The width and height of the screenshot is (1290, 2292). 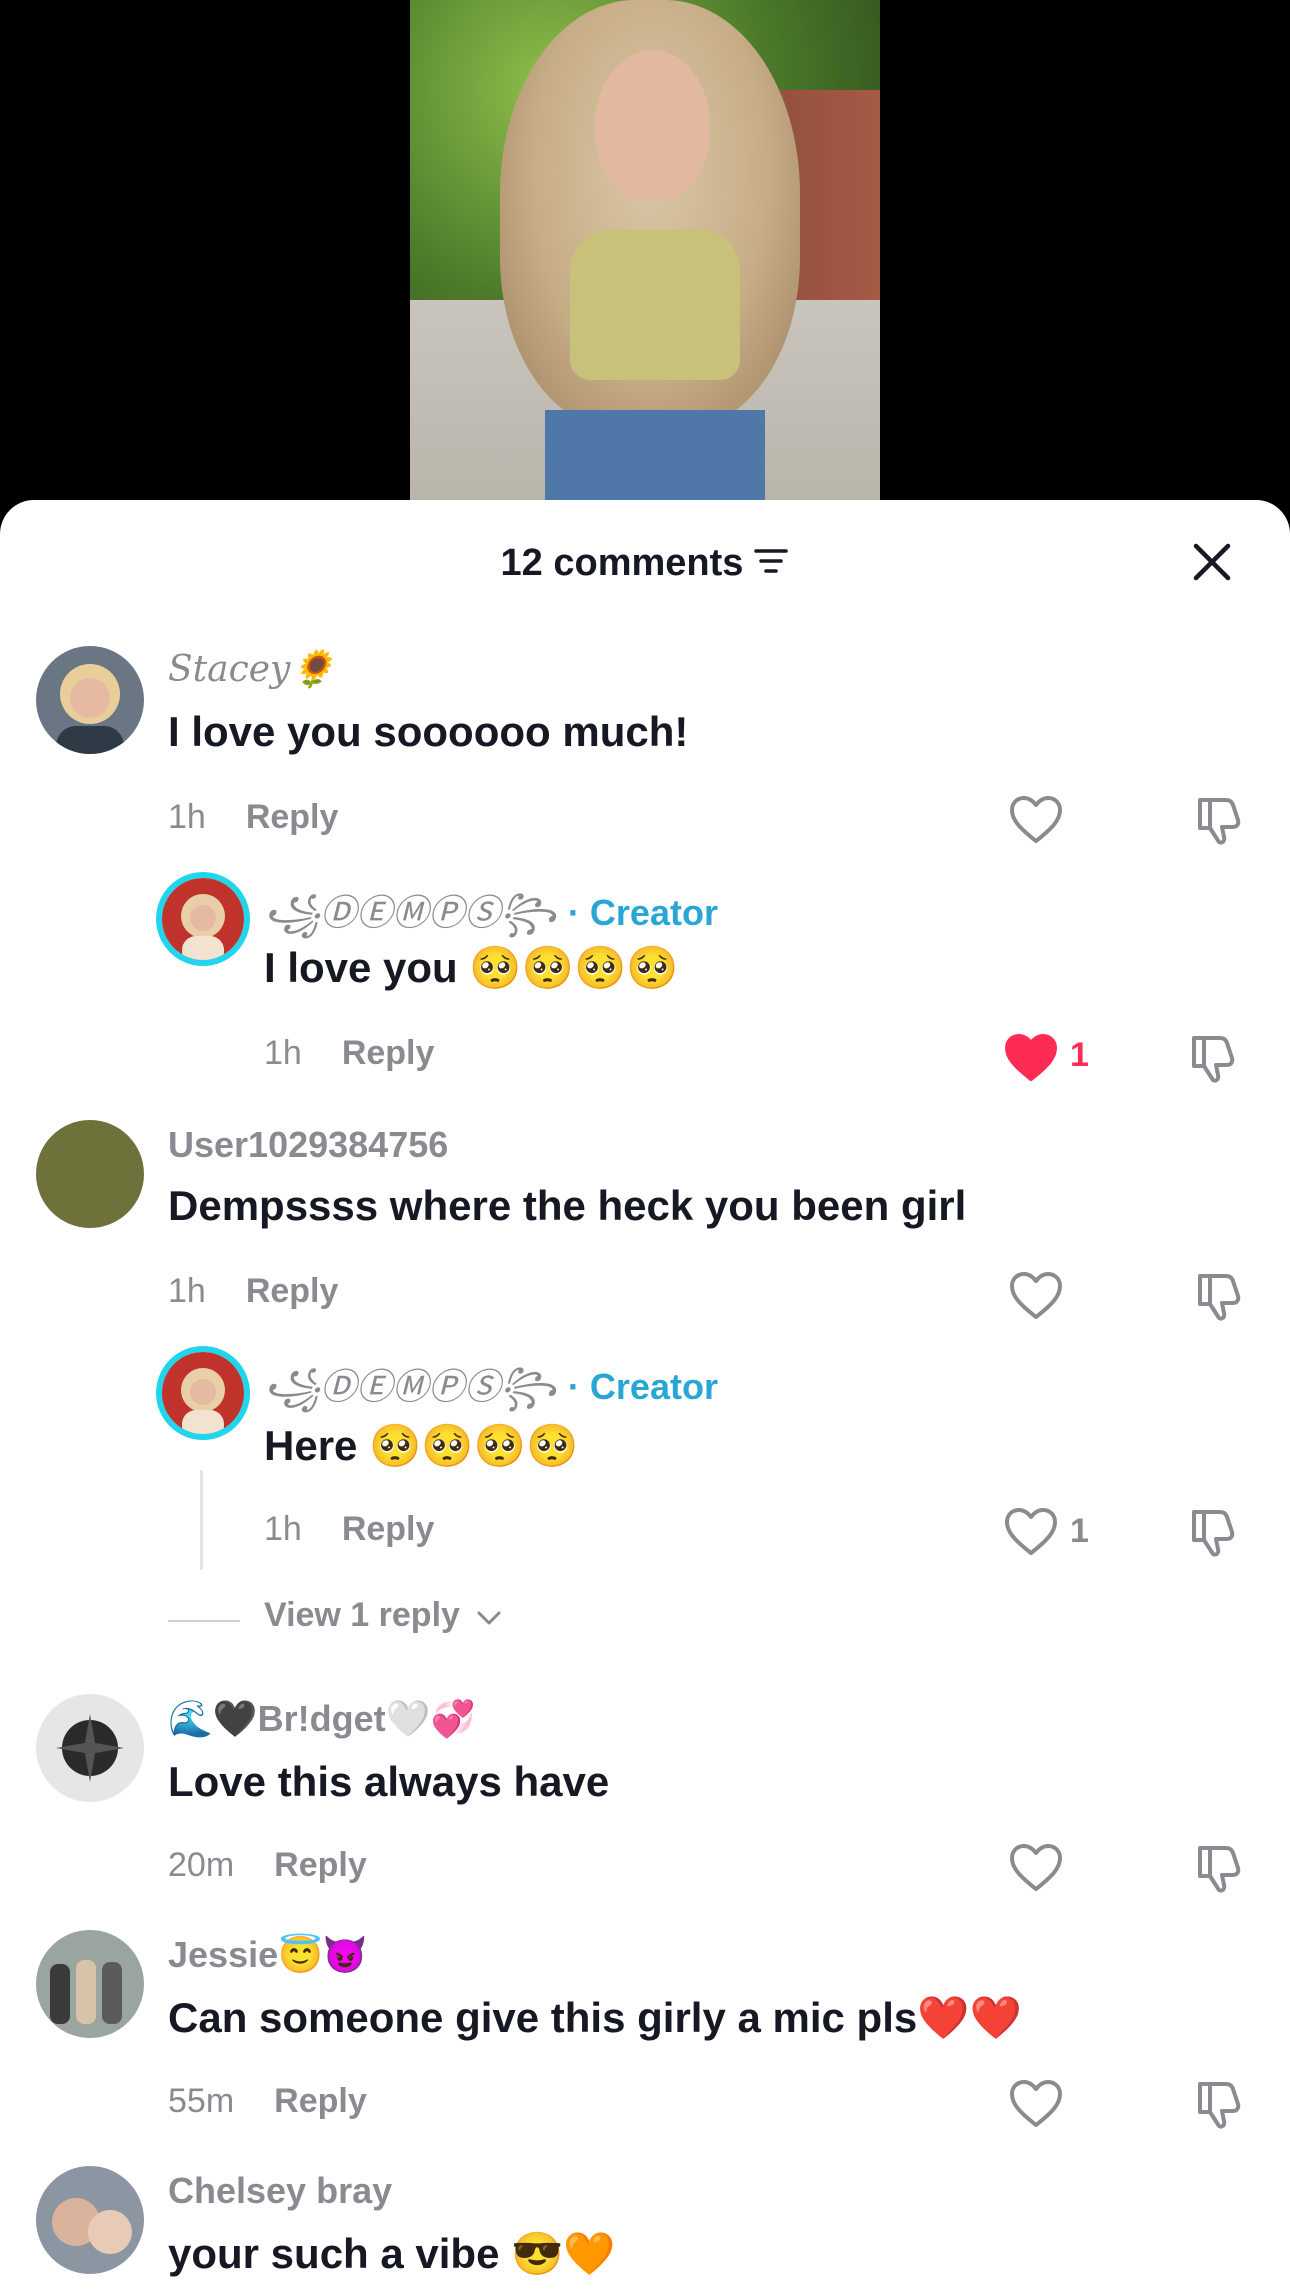 What do you see at coordinates (428, 731) in the screenshot?
I see `comment-text: I love you soooooo much!` at bounding box center [428, 731].